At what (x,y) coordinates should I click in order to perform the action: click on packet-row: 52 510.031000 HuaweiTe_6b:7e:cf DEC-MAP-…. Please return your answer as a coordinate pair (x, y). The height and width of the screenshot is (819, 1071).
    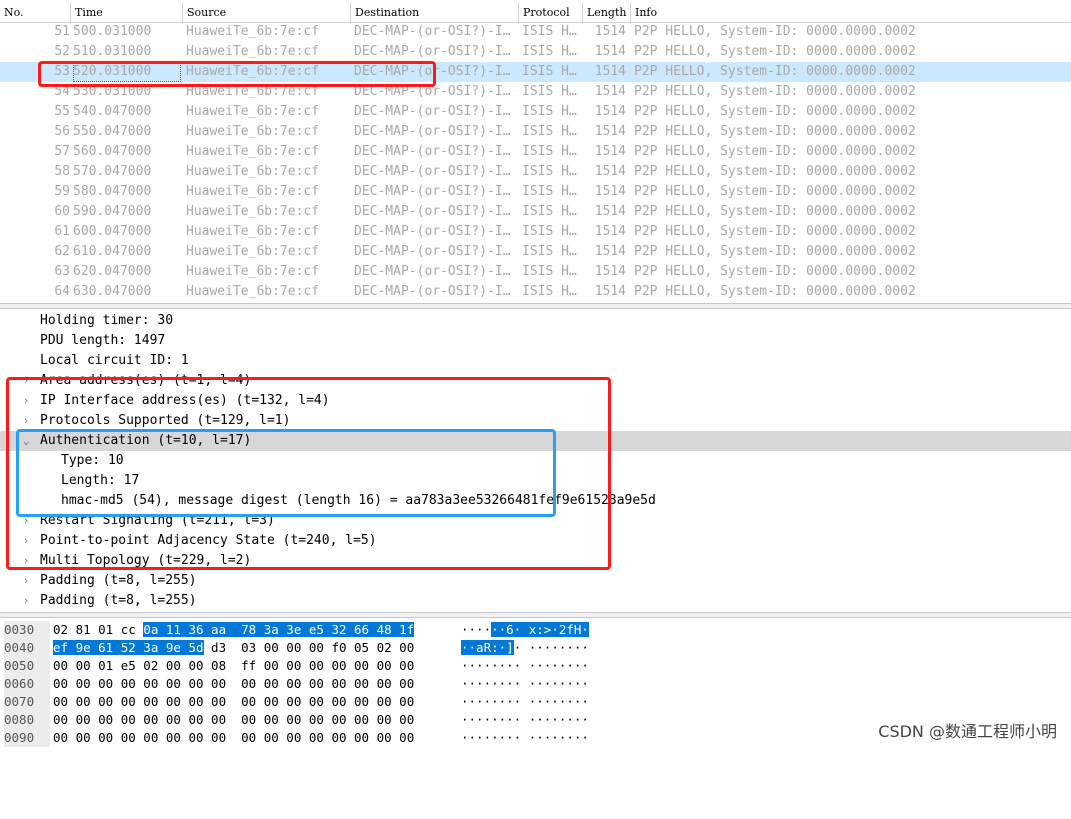
    Looking at the image, I should click on (535, 52).